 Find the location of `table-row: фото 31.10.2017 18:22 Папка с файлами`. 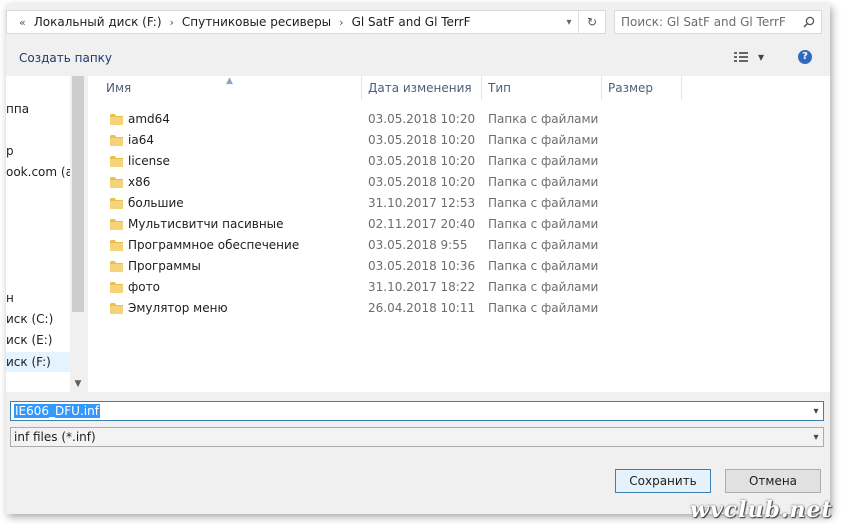

table-row: фото 31.10.2017 18:22 Папка с файлами is located at coordinates (388, 287).